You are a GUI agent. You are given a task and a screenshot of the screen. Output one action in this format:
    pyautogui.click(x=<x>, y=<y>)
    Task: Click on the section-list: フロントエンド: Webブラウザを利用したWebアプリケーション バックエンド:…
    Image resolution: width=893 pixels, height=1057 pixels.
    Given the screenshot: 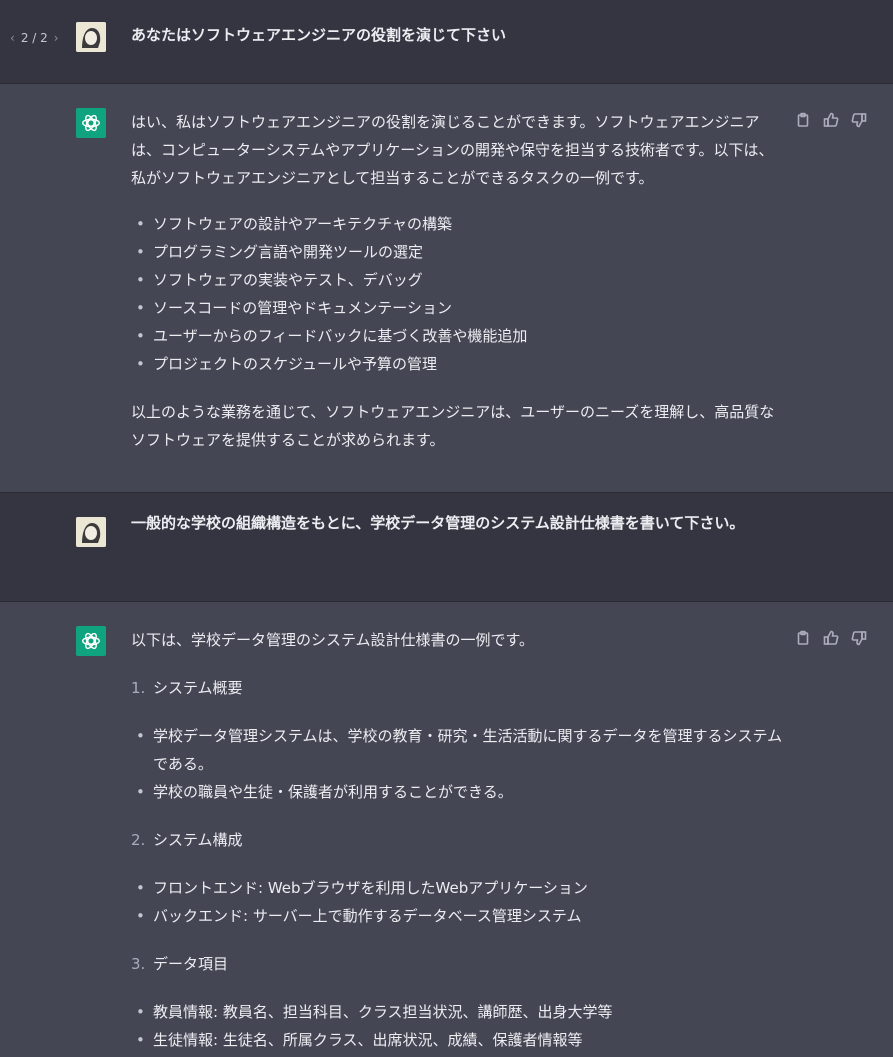 What is the action you would take?
    pyautogui.click(x=457, y=902)
    